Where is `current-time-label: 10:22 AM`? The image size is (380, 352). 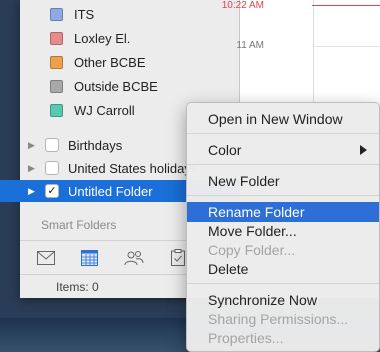
current-time-label: 10:22 AM is located at coordinates (242, 5).